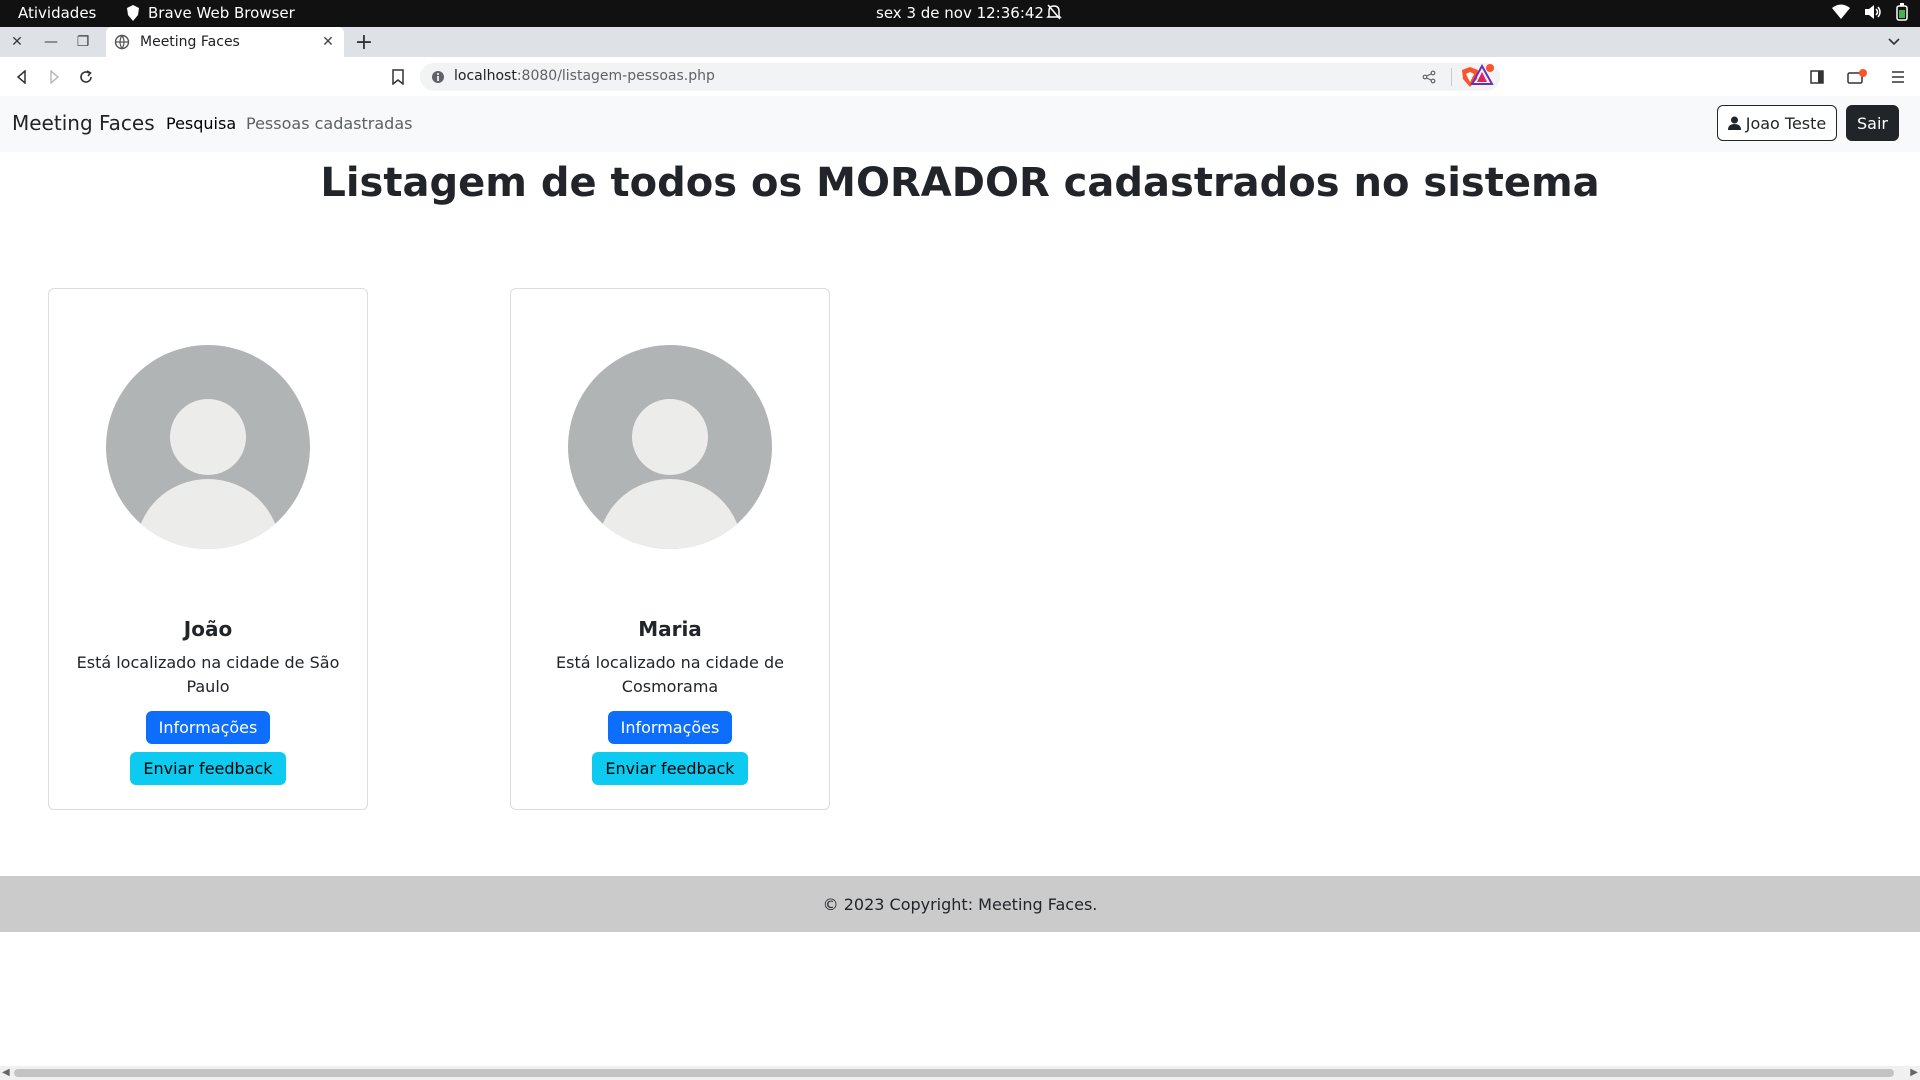  What do you see at coordinates (960, 42) in the screenshot?
I see `tab-strip: ✕ — ❐ Meeting Faces ✕ +` at bounding box center [960, 42].